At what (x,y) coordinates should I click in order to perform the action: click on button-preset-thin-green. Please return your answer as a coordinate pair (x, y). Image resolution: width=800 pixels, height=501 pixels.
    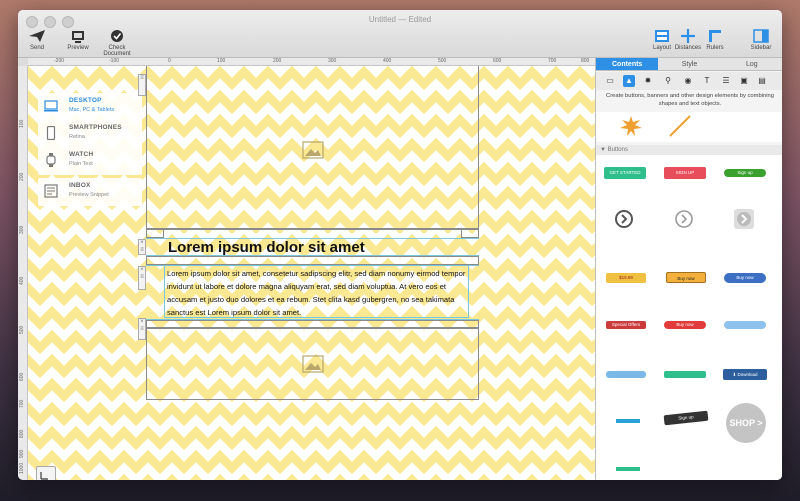
    Looking at the image, I should click on (628, 469).